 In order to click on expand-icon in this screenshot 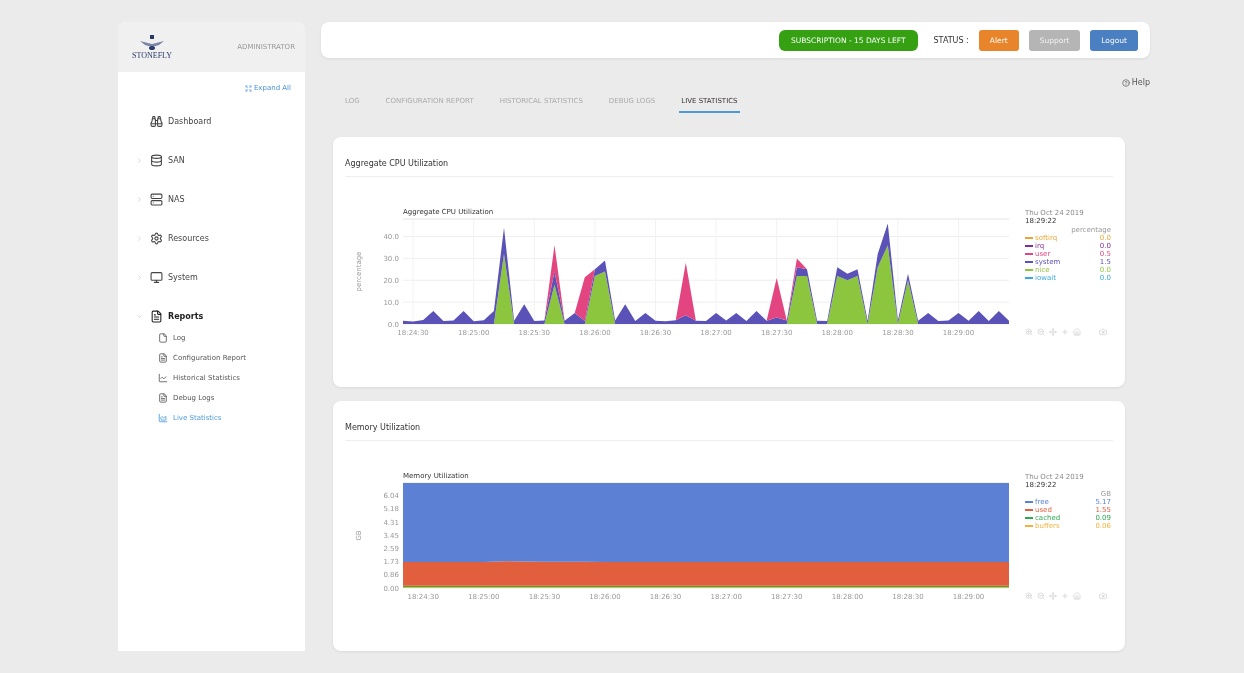, I will do `click(248, 88)`.